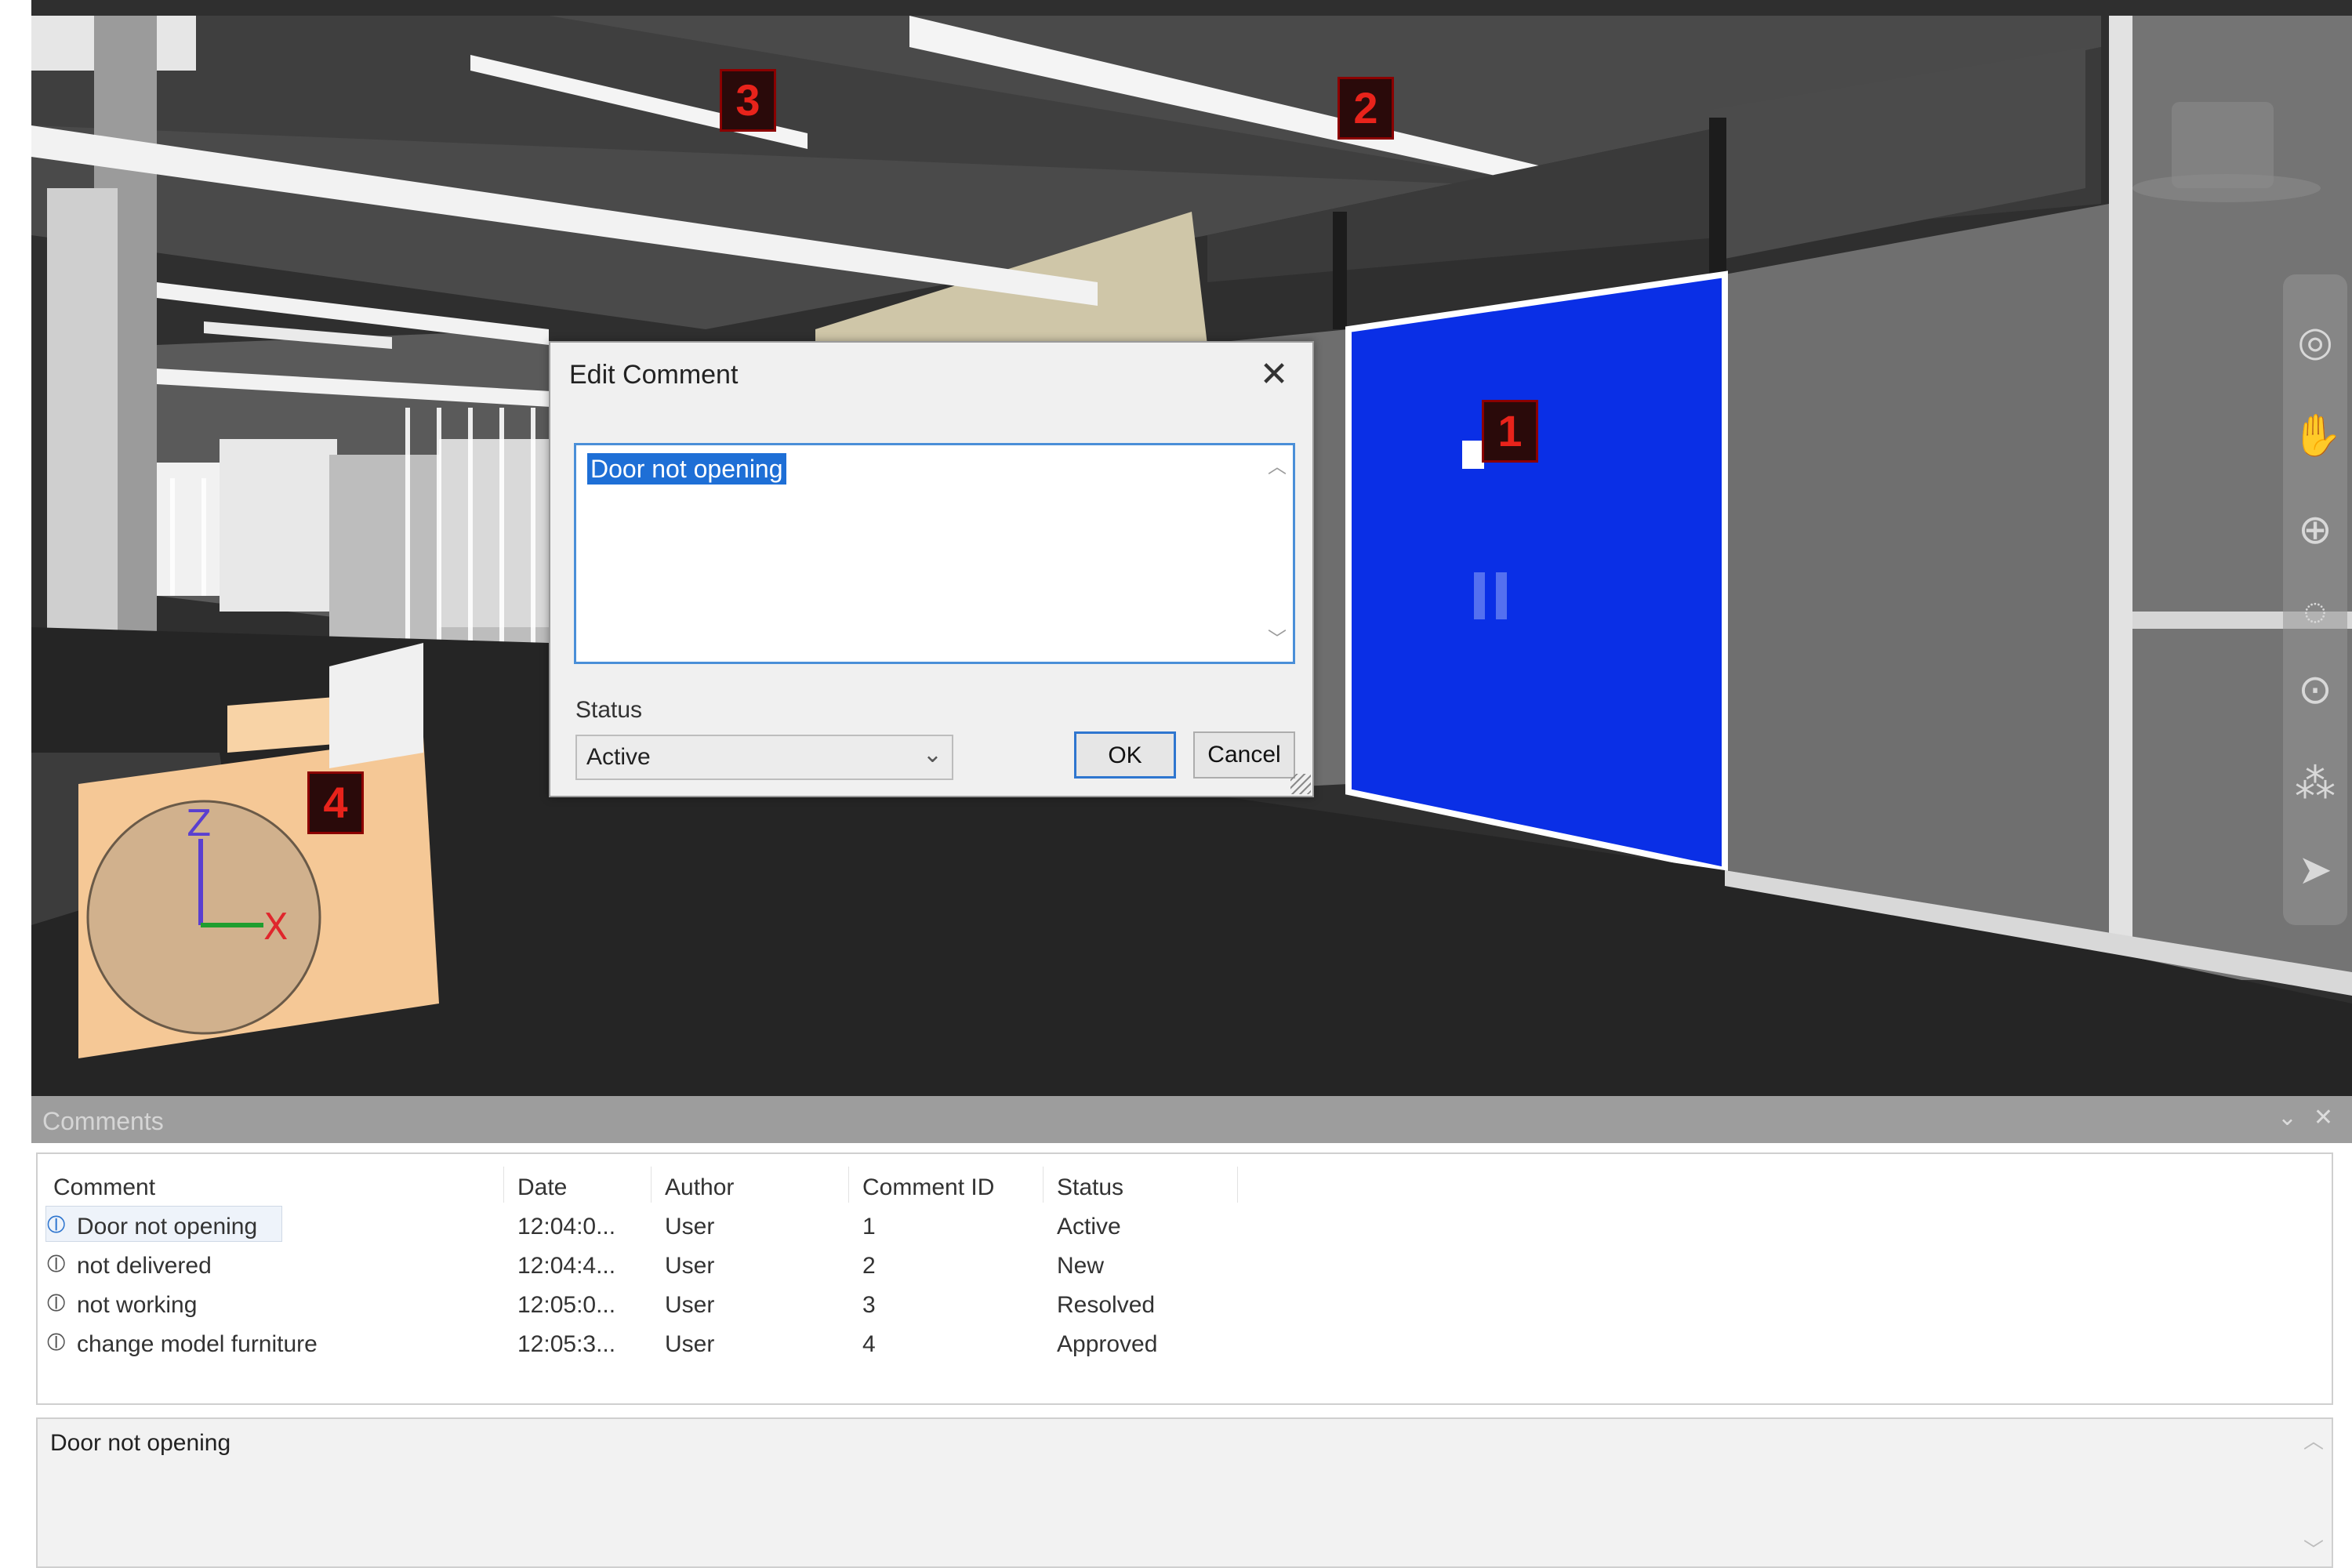  What do you see at coordinates (869, 1227) in the screenshot?
I see `row-id: 1` at bounding box center [869, 1227].